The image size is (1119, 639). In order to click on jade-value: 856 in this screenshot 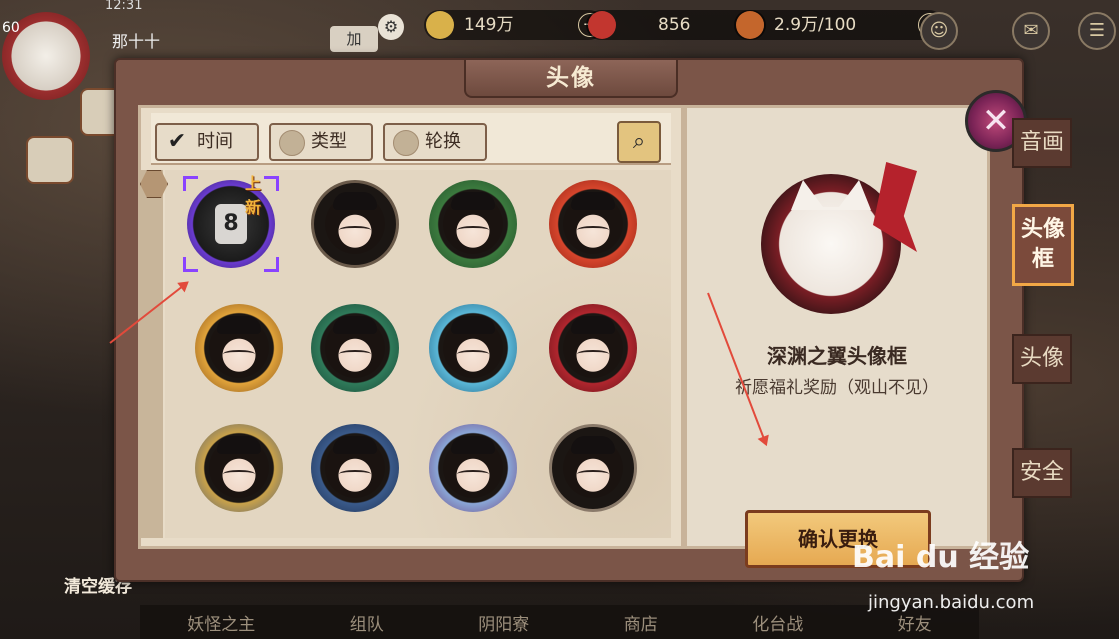, I will do `click(674, 25)`.